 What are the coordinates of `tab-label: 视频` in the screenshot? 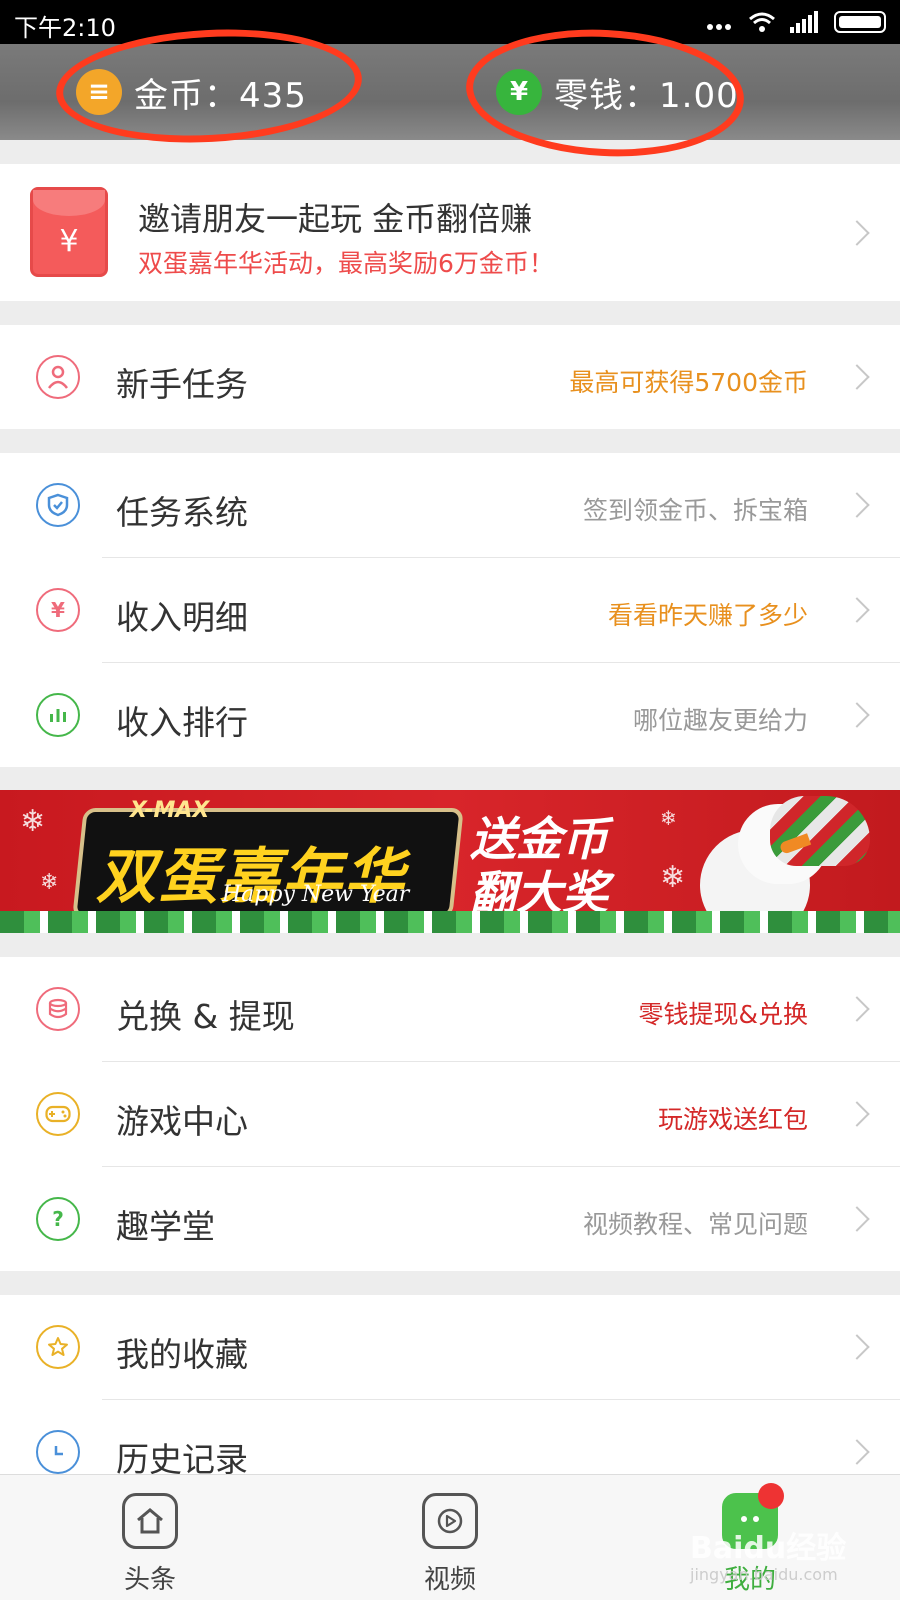 It's located at (449, 1580).